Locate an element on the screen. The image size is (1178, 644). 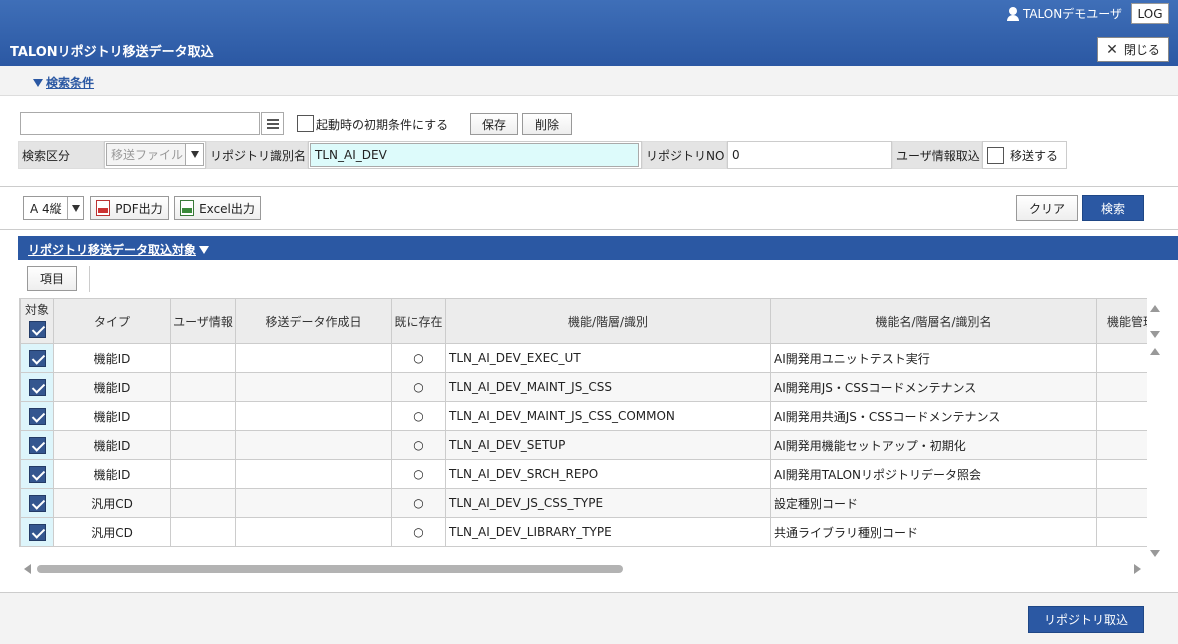
cell-id: TLN_AI_DEV_SRCH_REPO is located at coordinates (608, 474).